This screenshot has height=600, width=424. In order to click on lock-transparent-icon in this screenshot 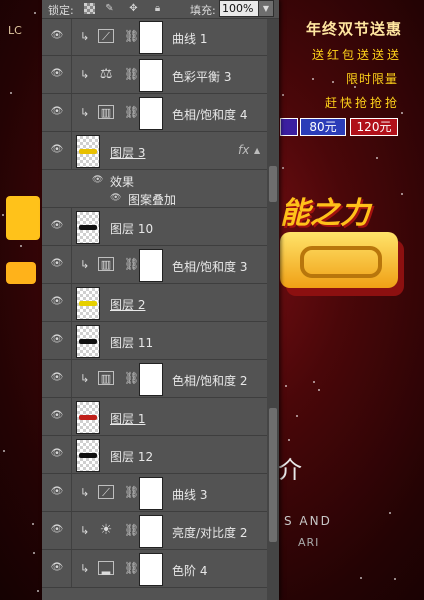, I will do `click(89, 8)`.